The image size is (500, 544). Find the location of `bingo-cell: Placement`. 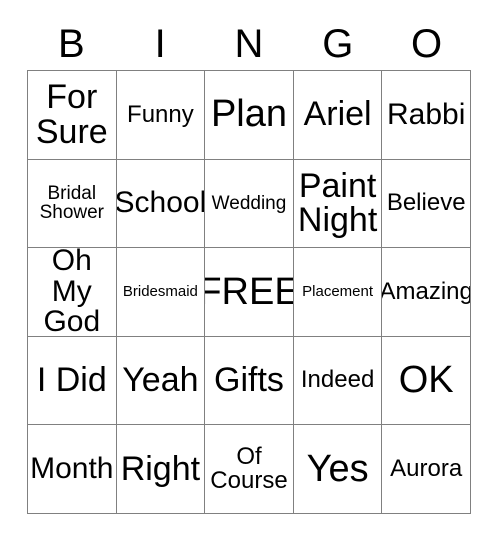

bingo-cell: Placement is located at coordinates (338, 292).